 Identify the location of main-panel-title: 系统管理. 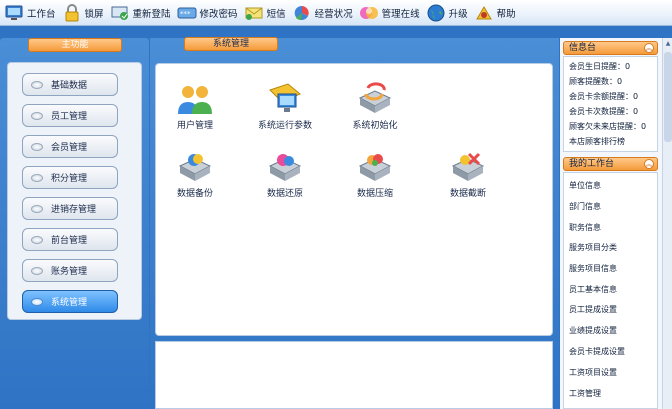
(231, 44).